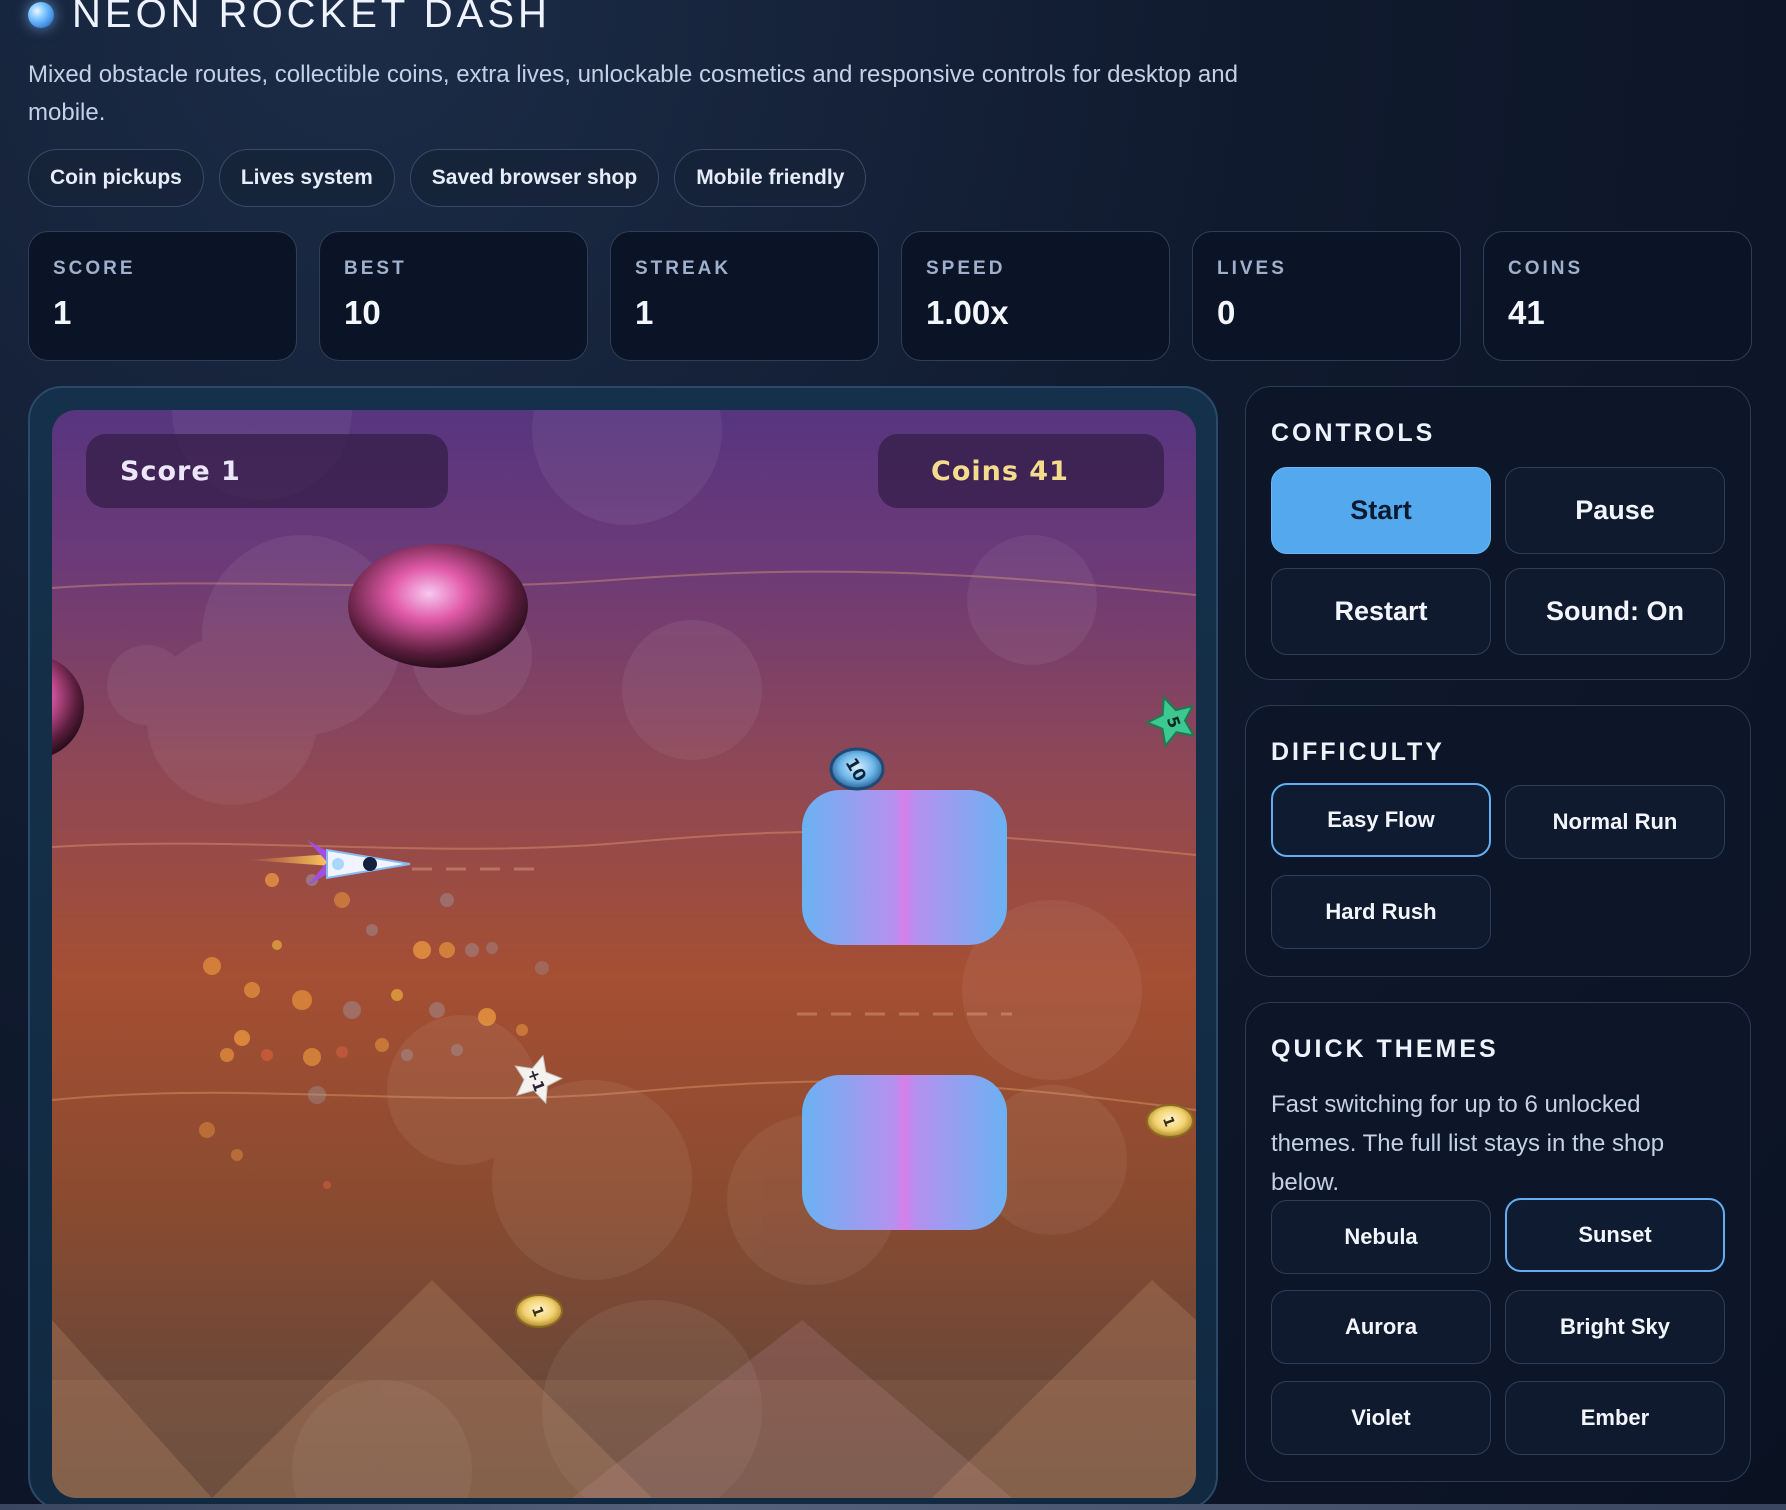  I want to click on controls-panel: CONTROLS Start Pause Restart Sound: On, so click(1498, 533).